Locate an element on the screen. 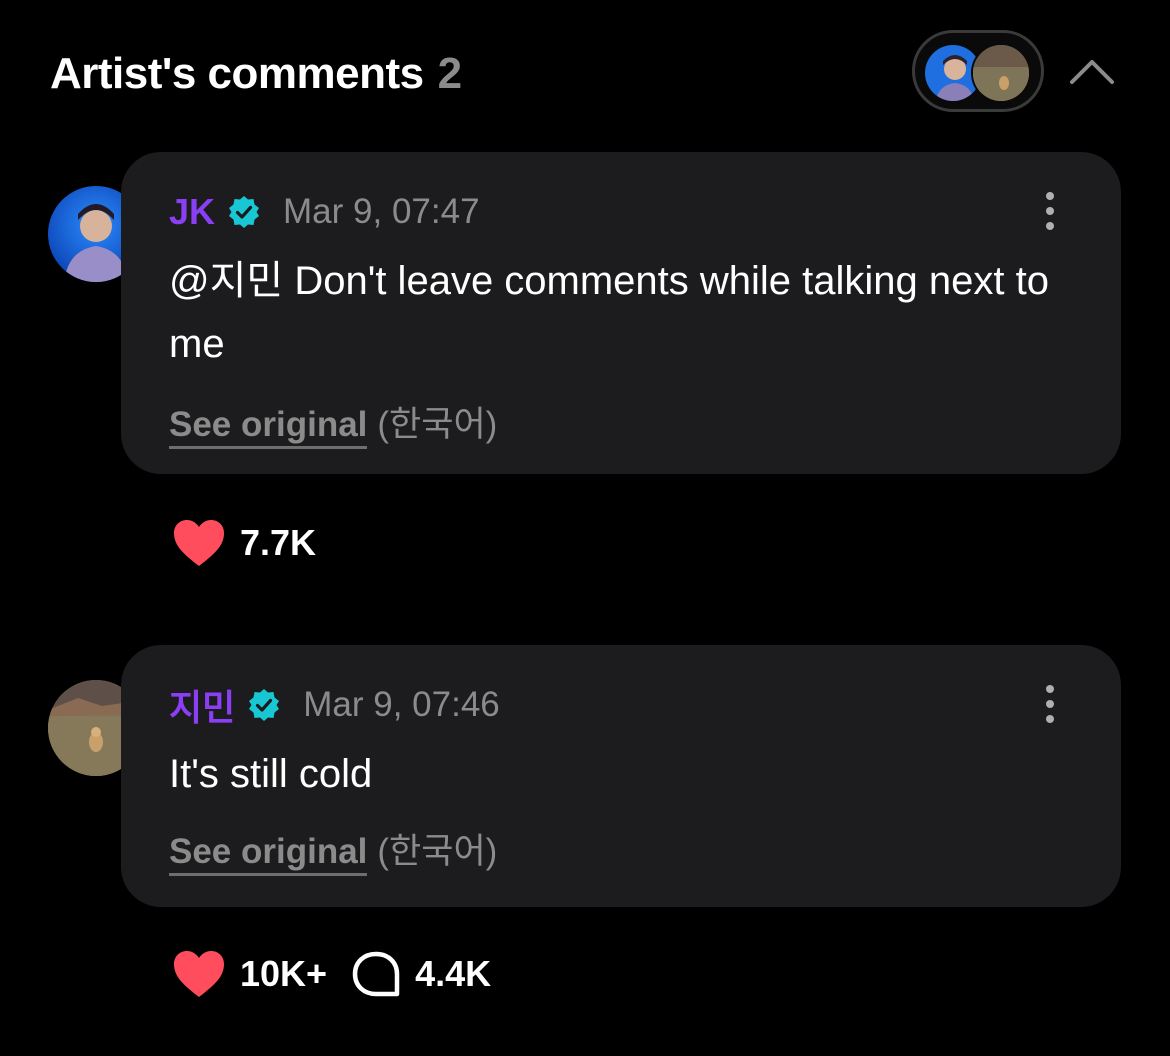  comment-meta: JK Mar 9, 07:47 is located at coordinates (324, 212).